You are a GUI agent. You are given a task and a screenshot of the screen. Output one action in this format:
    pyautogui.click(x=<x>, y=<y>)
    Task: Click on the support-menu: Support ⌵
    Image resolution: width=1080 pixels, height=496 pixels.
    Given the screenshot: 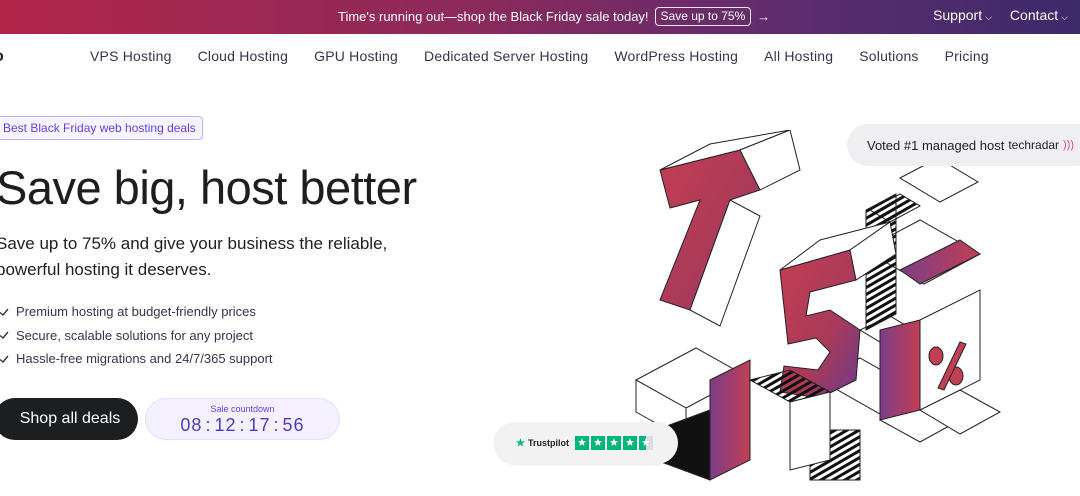 What is the action you would take?
    pyautogui.click(x=962, y=15)
    